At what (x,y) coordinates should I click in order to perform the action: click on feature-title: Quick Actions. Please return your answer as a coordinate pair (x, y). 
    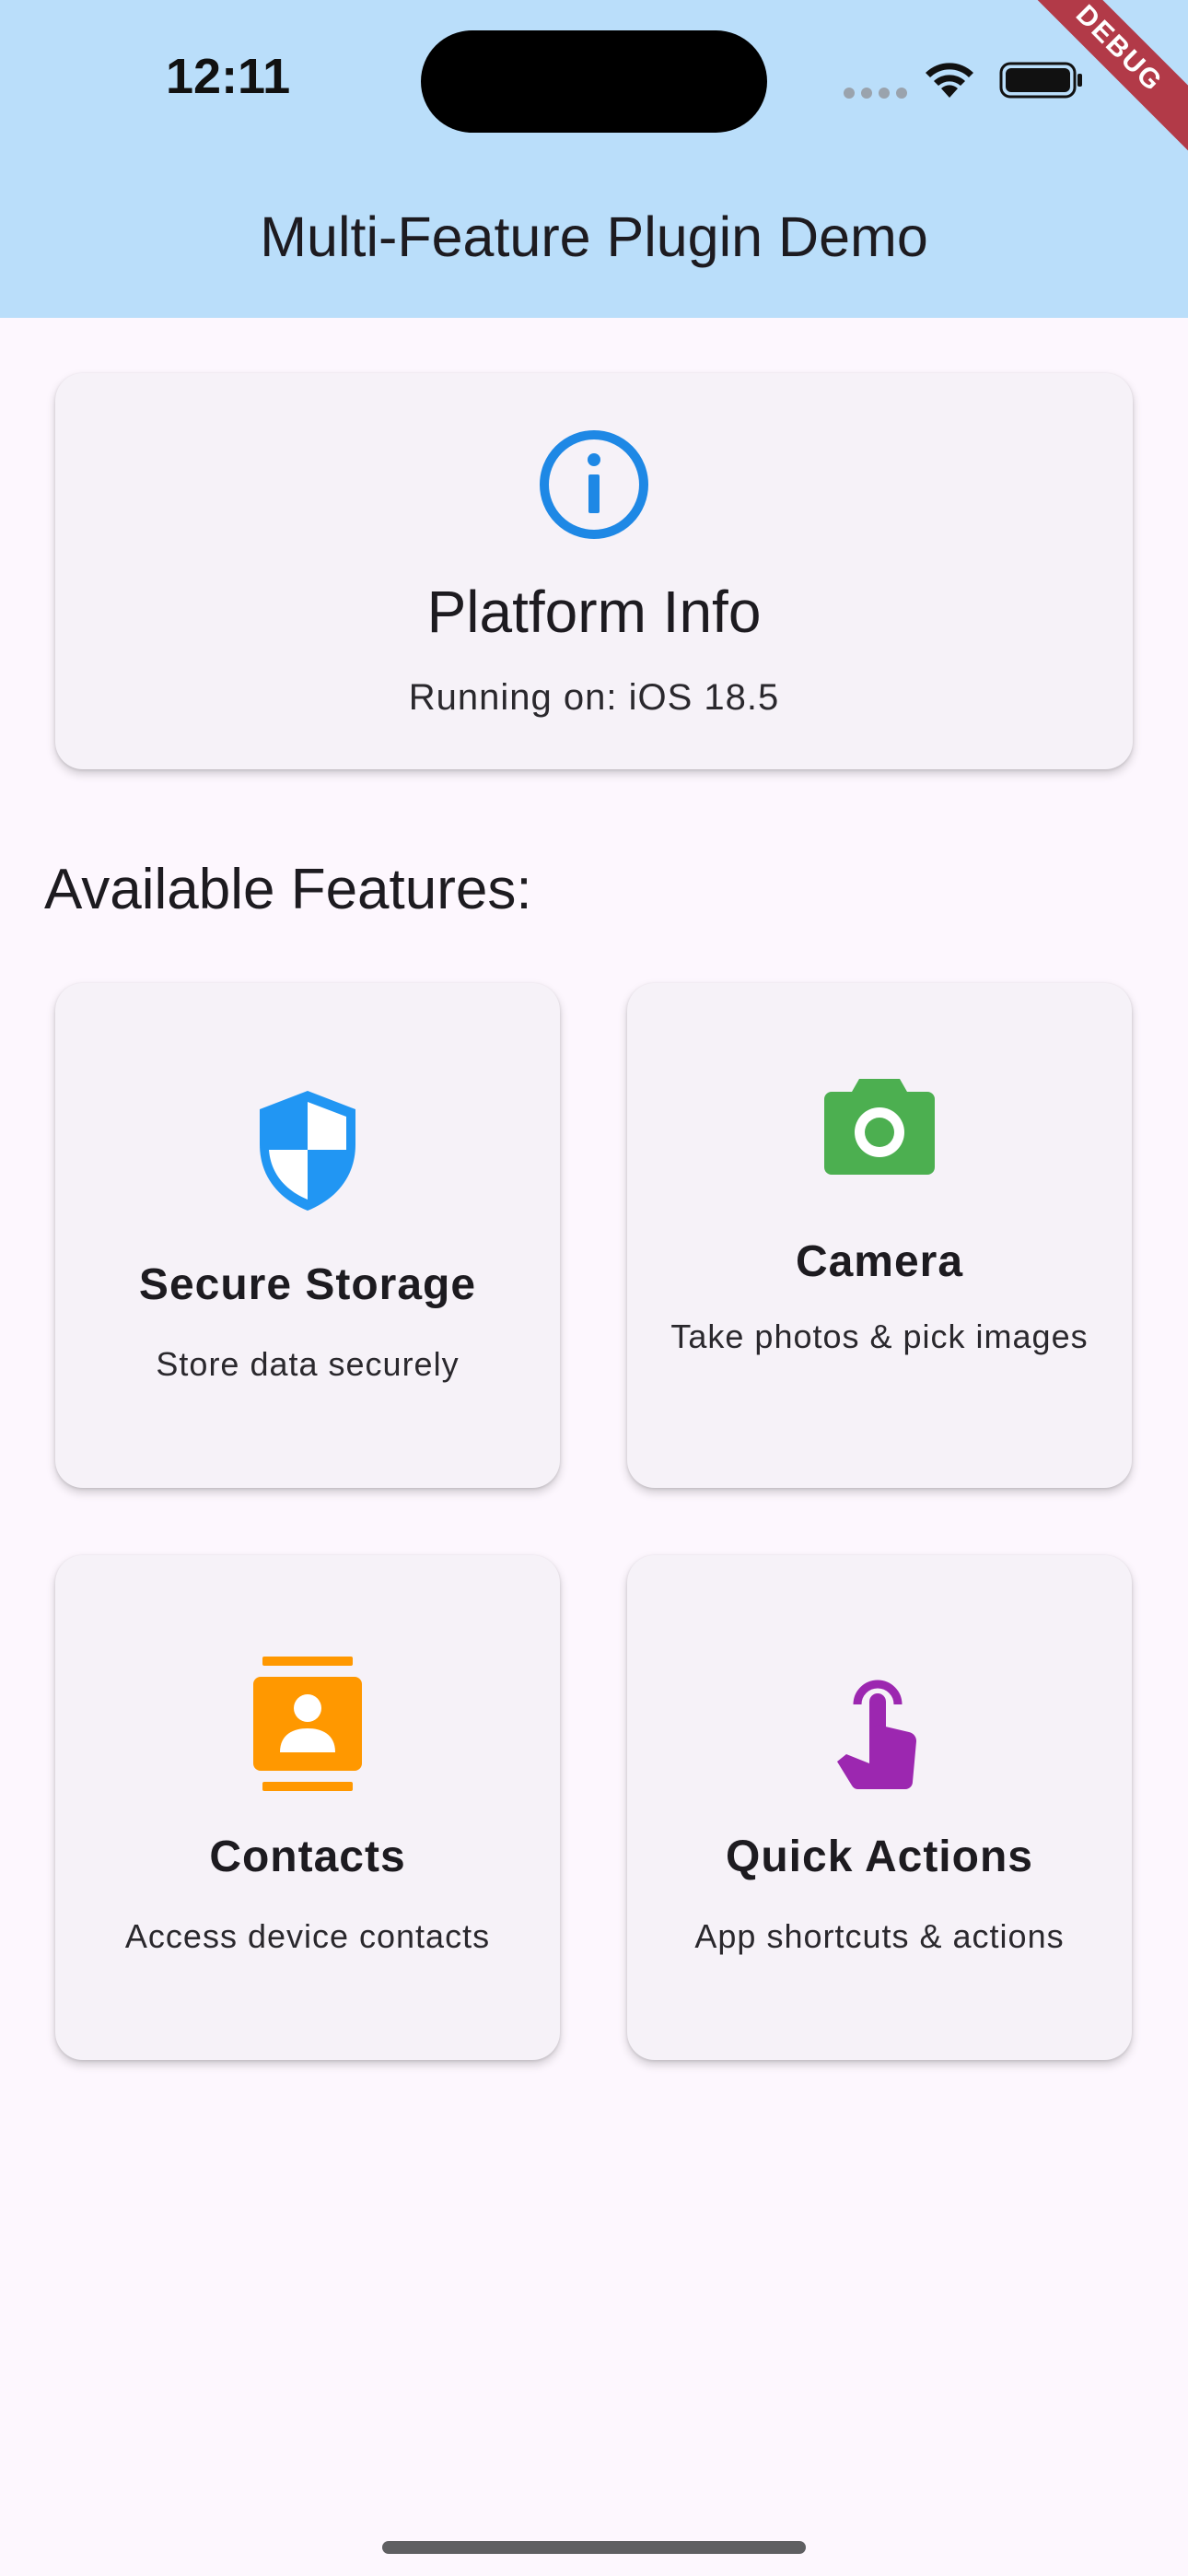
    Looking at the image, I should click on (879, 1856).